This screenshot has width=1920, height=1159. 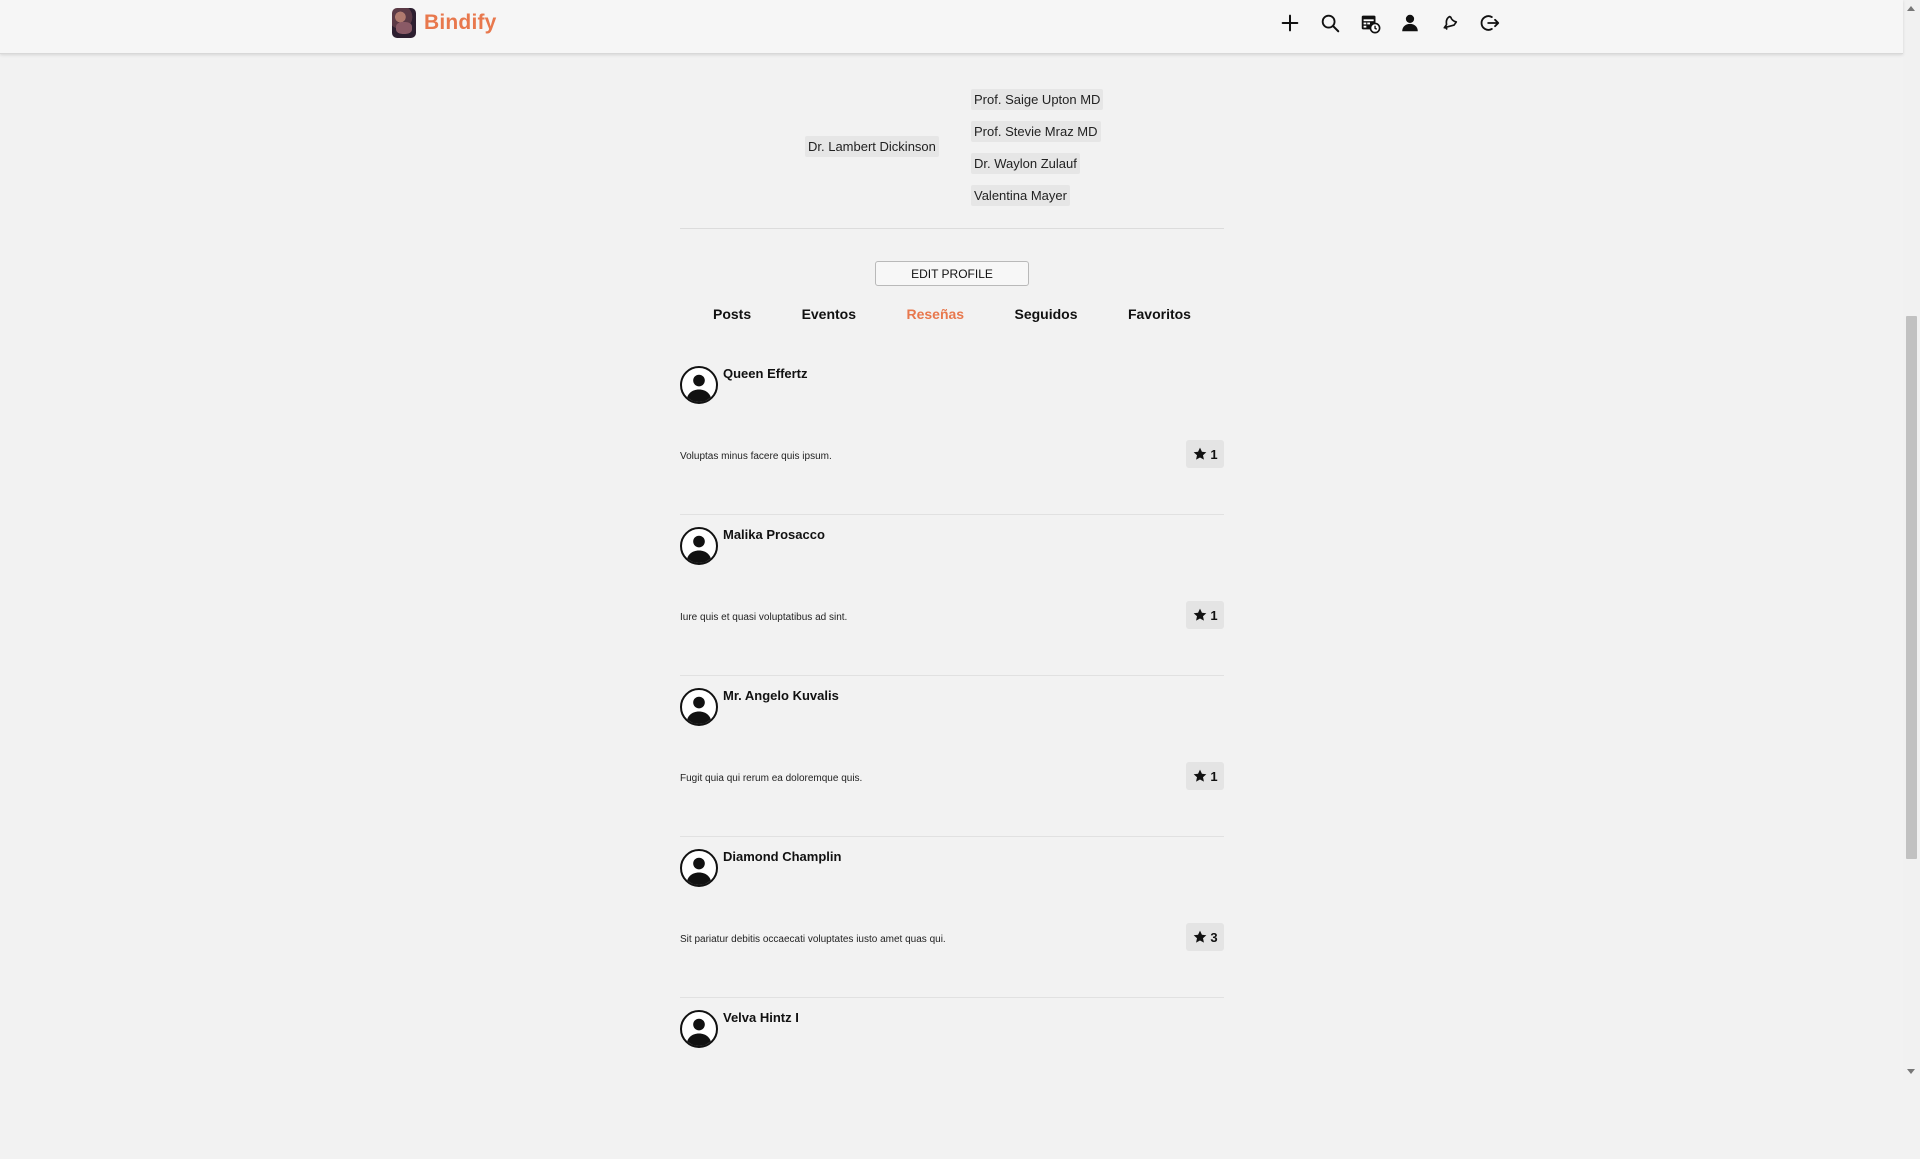 I want to click on review-author: Diamond Champlin, so click(x=782, y=856).